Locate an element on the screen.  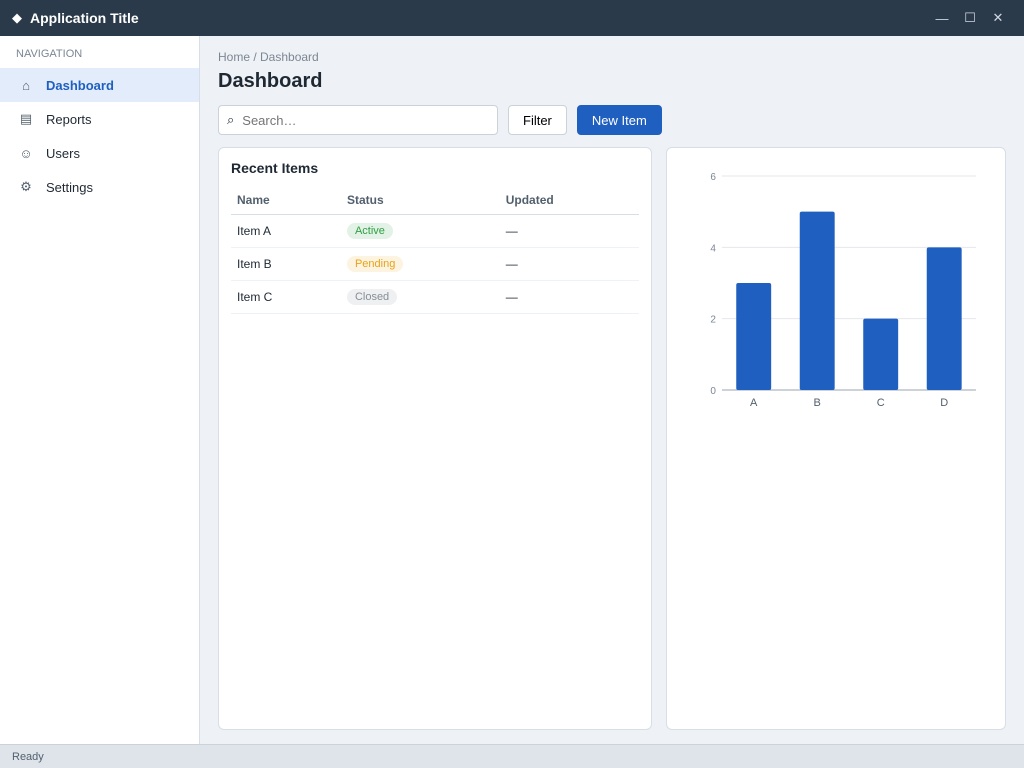
row-status: Pending is located at coordinates (420, 264).